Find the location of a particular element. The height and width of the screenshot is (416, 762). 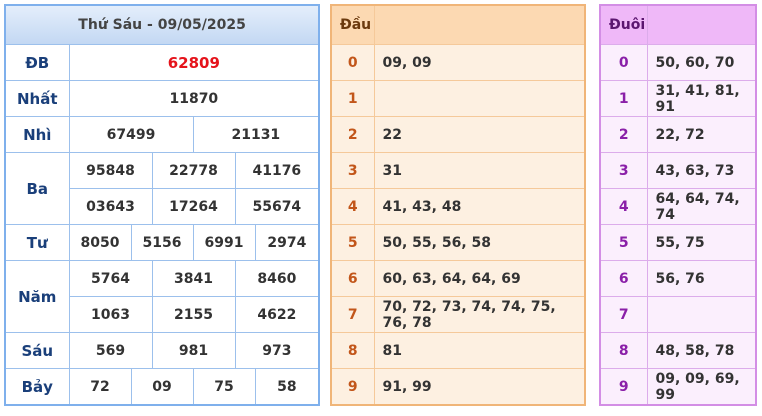

tail-digit: 7 is located at coordinates (623, 314).